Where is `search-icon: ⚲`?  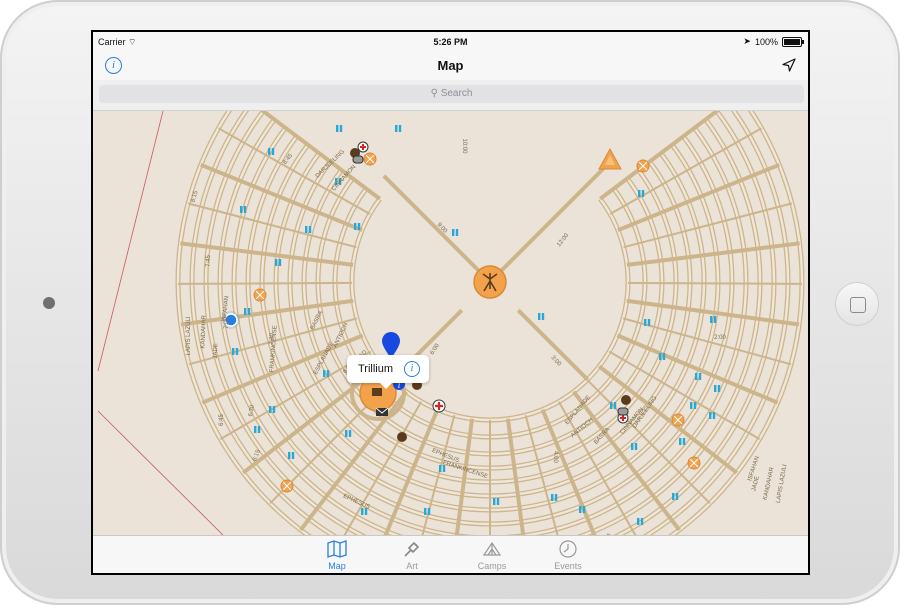 search-icon: ⚲ is located at coordinates (434, 93).